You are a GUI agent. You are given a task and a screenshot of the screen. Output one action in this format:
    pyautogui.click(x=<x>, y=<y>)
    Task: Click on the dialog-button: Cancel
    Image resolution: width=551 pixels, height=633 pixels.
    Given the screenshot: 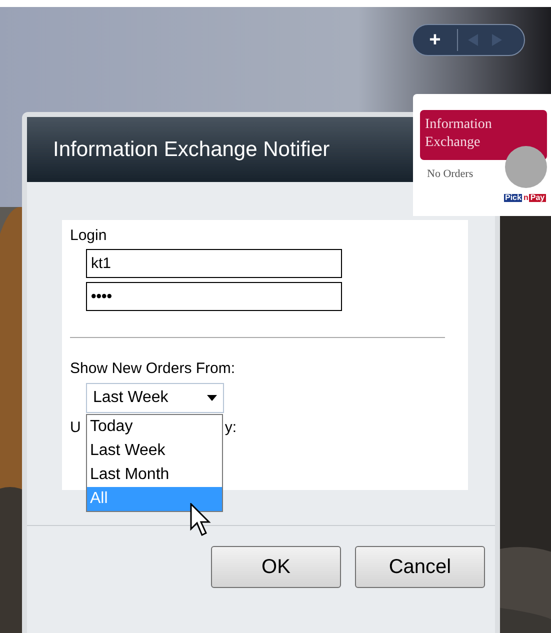 What is the action you would take?
    pyautogui.click(x=420, y=567)
    